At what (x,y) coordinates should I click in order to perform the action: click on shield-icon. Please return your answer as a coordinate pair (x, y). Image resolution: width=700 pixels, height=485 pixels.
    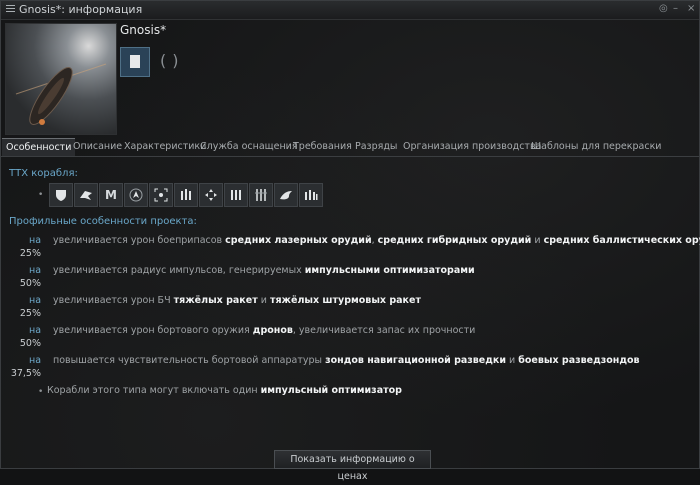
    Looking at the image, I should click on (61, 195).